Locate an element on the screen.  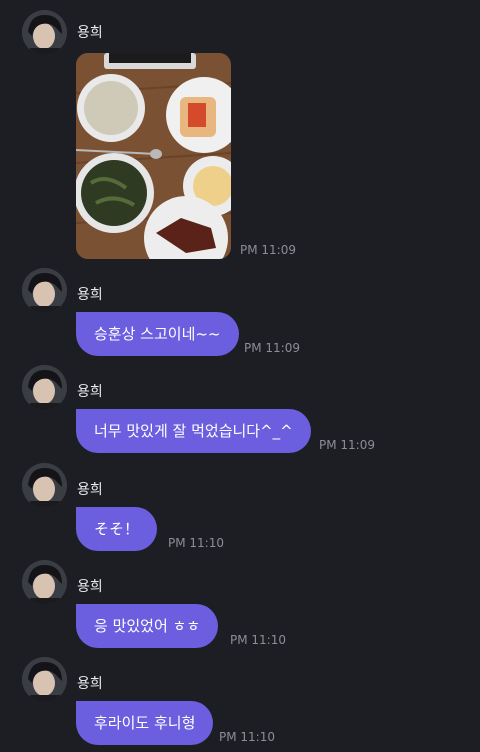
message-bubble: 너무 맛있게 잘 먹었습니다^_^ is located at coordinates (193, 431).